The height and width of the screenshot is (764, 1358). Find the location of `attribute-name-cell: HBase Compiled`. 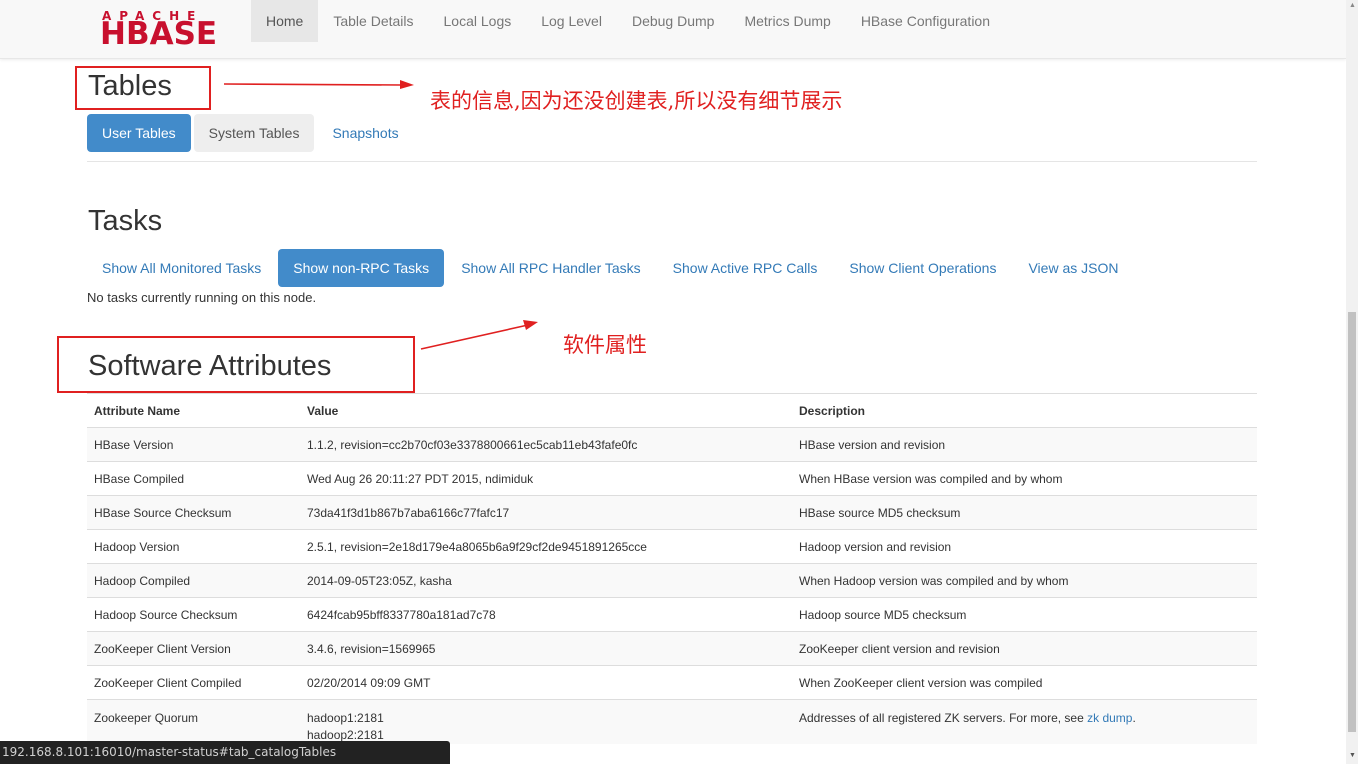

attribute-name-cell: HBase Compiled is located at coordinates (193, 478).